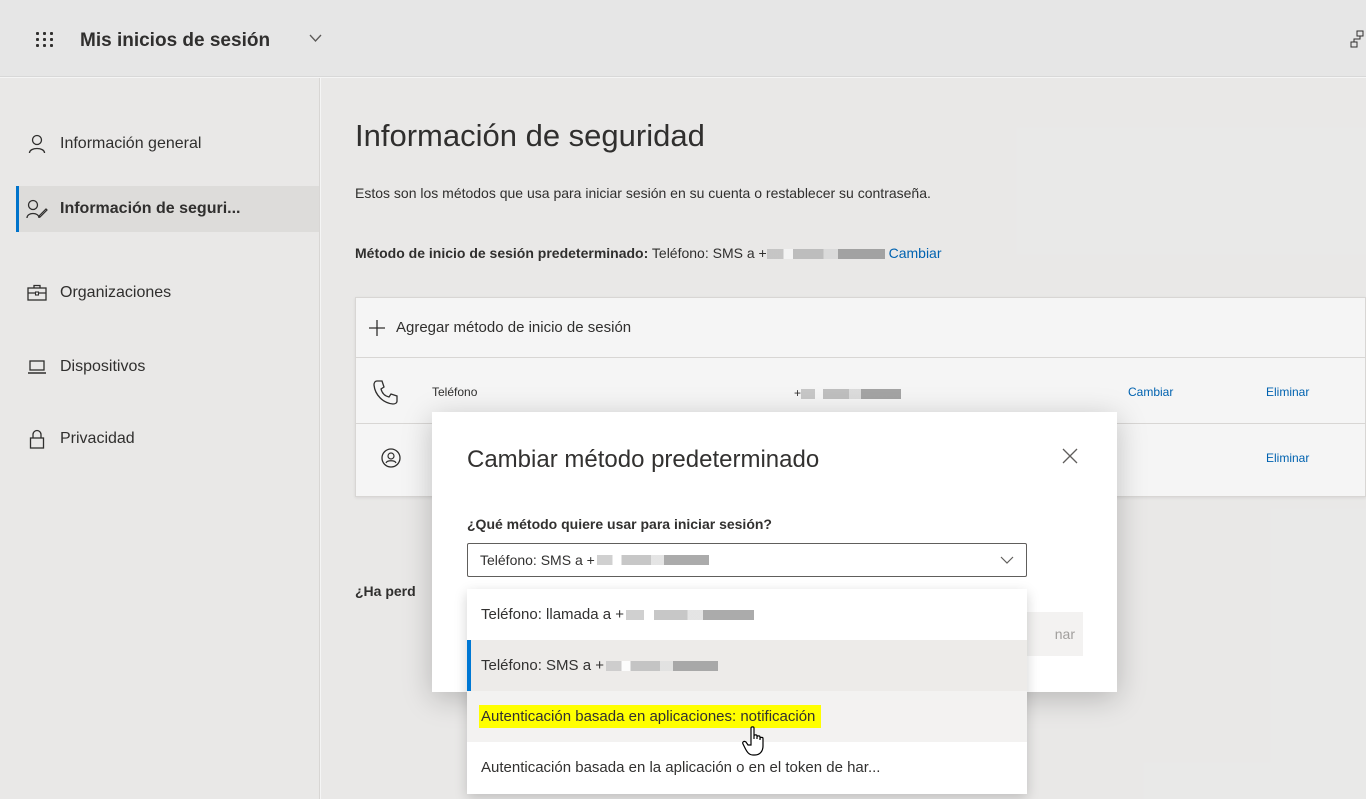  I want to click on dropdown-option-sms: Teléfono: SMS a +, so click(747, 665).